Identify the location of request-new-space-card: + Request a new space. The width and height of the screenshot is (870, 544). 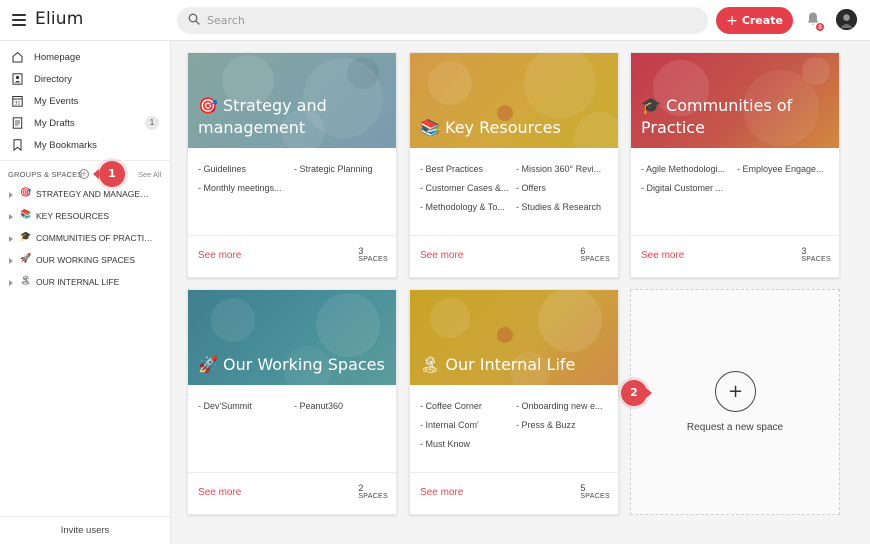
(735, 402).